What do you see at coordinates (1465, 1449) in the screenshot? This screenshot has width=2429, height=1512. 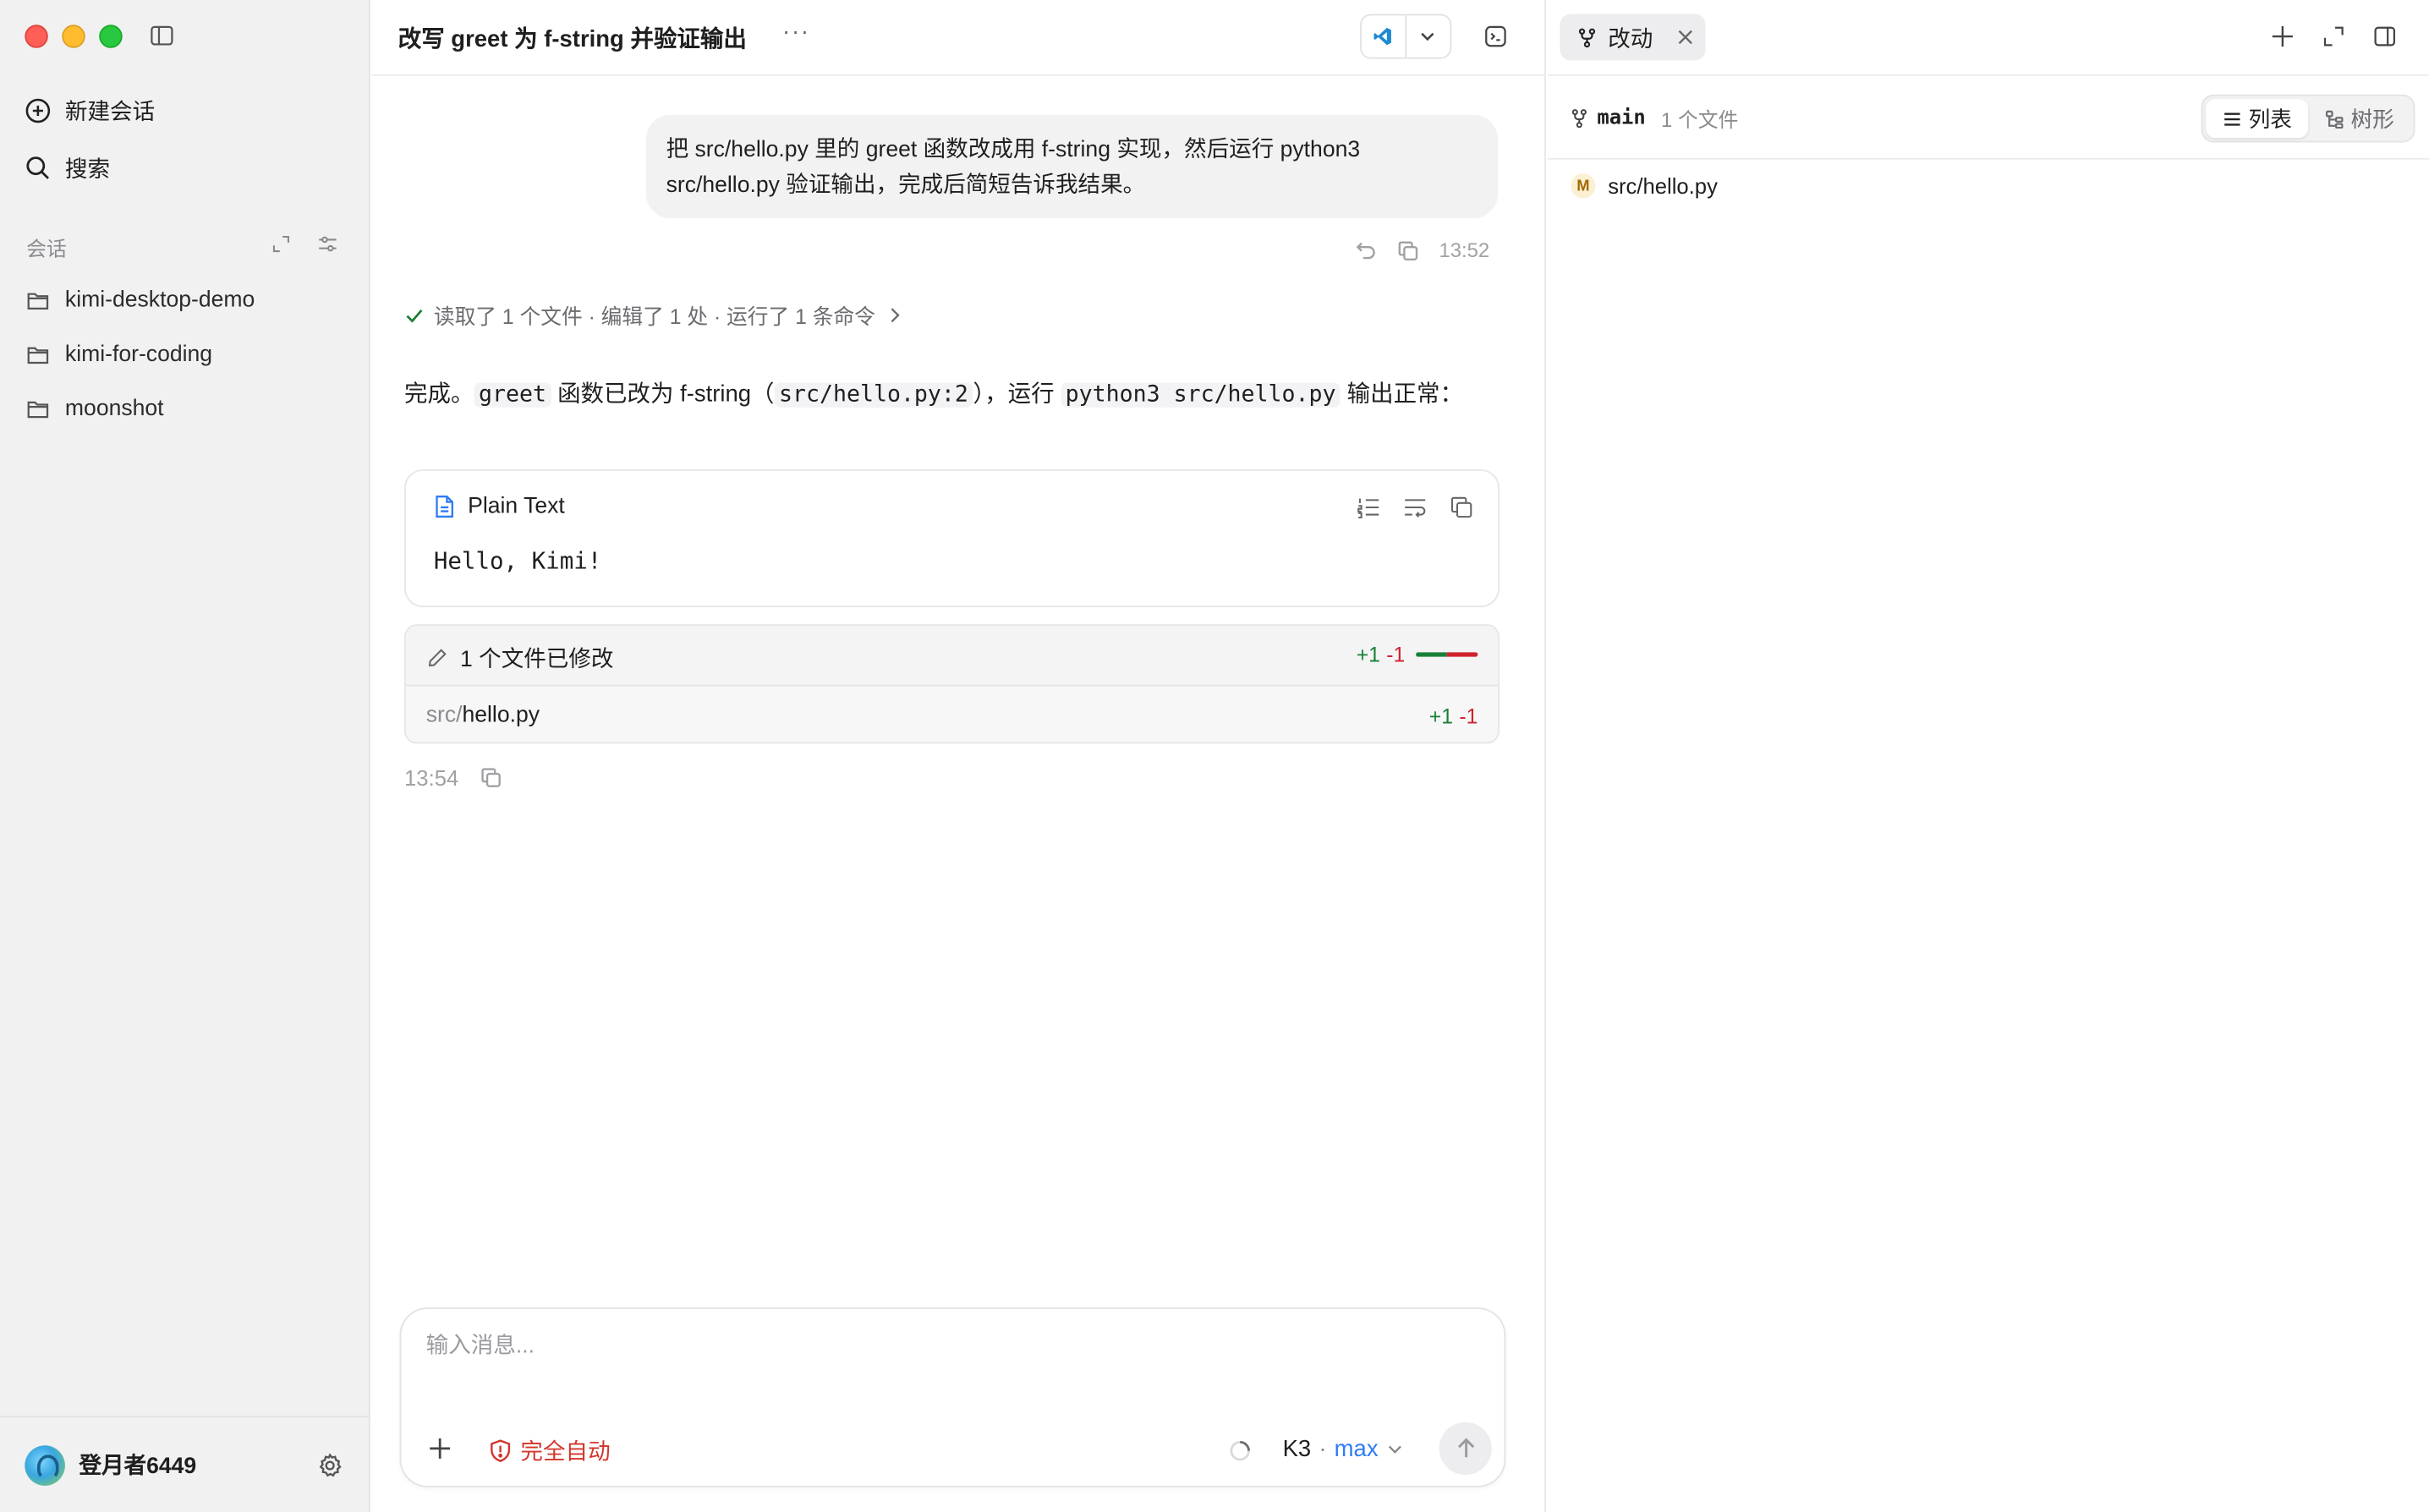 I see `send-button` at bounding box center [1465, 1449].